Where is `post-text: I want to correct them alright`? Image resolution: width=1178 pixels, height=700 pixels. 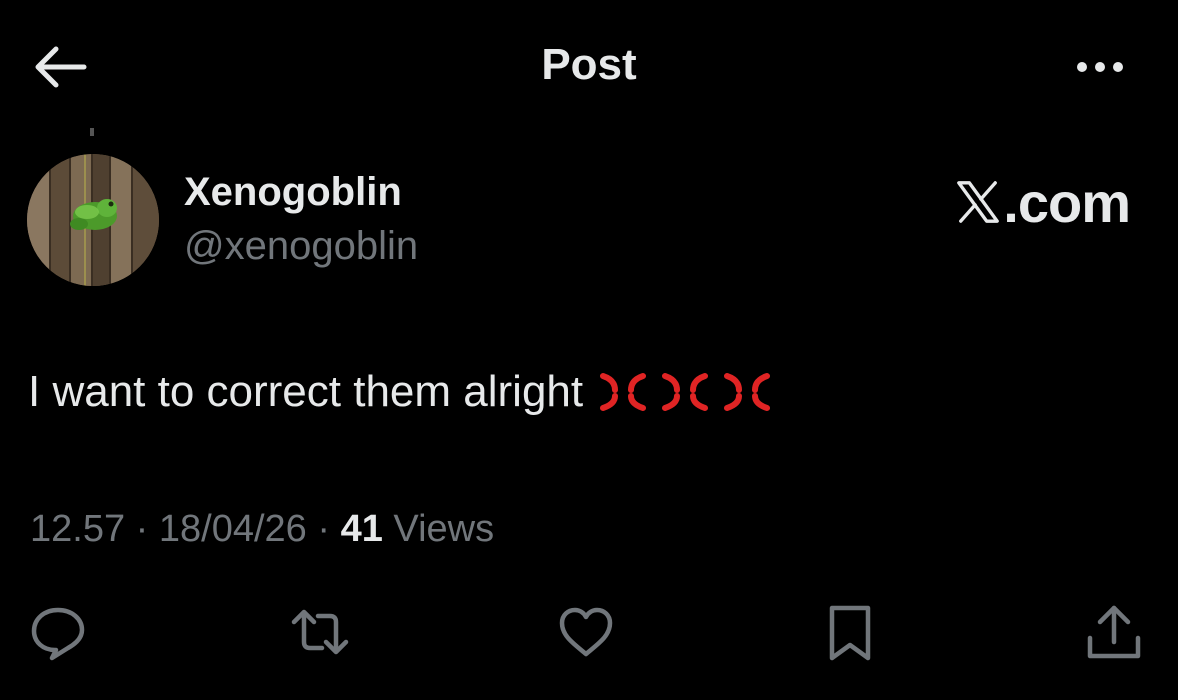
post-text: I want to correct them alright is located at coordinates (306, 391).